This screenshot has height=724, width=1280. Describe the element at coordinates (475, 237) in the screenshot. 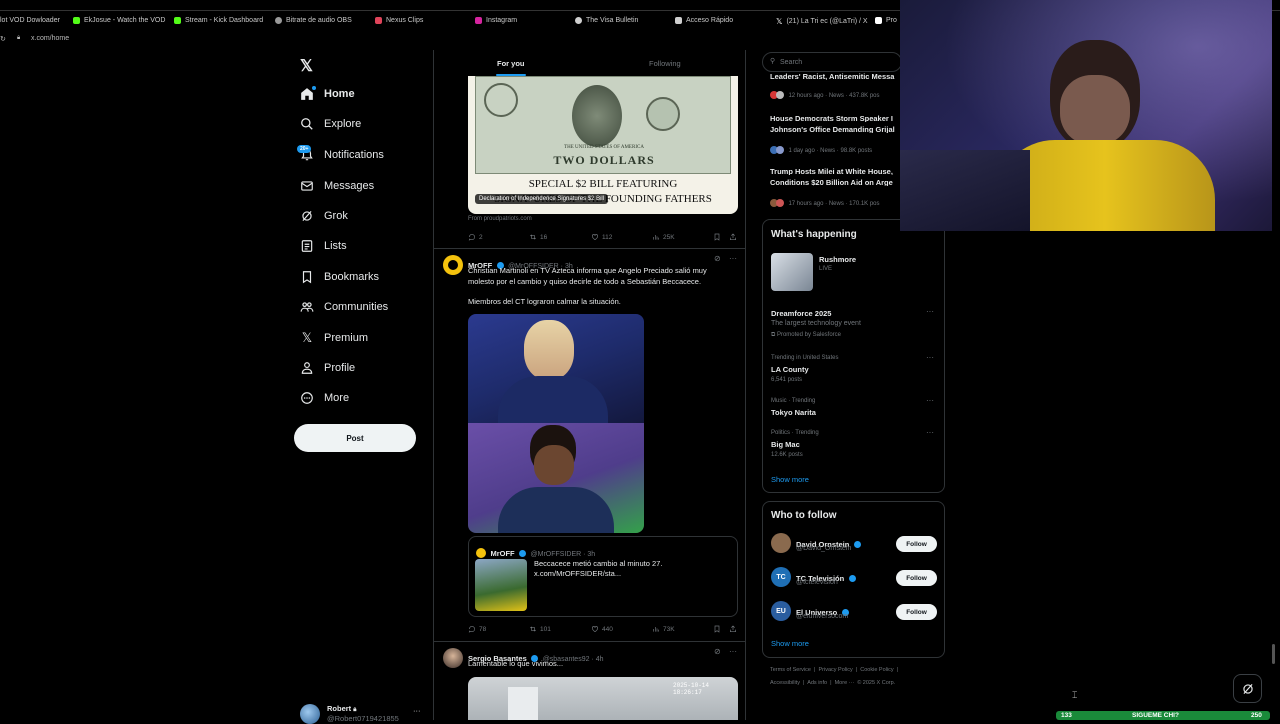

I see `reply-button: 2` at that location.